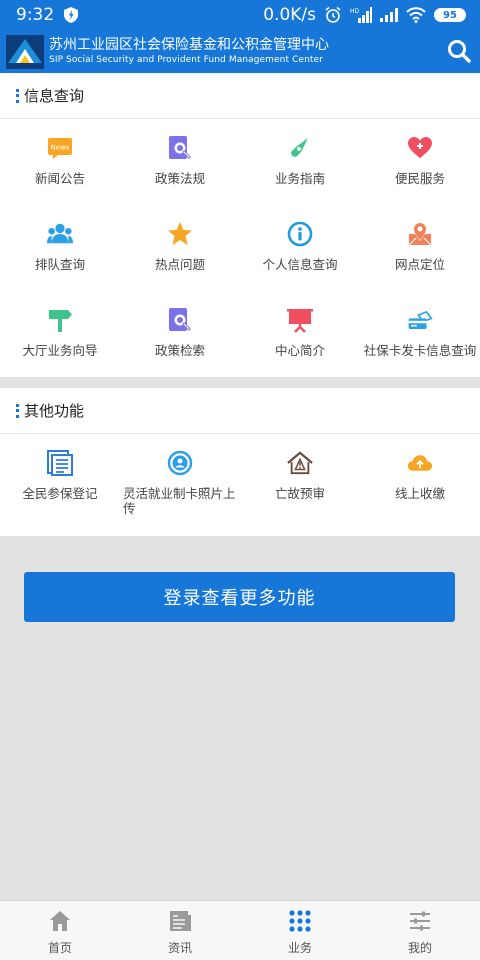 The height and width of the screenshot is (960, 480). Describe the element at coordinates (60, 162) in the screenshot. I see `grid-item-news: News 新闻公告` at that location.